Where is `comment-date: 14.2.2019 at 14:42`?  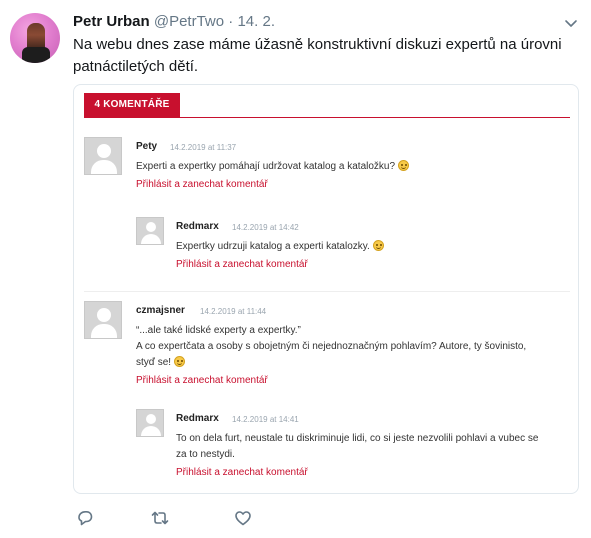 comment-date: 14.2.2019 at 14:42 is located at coordinates (265, 227).